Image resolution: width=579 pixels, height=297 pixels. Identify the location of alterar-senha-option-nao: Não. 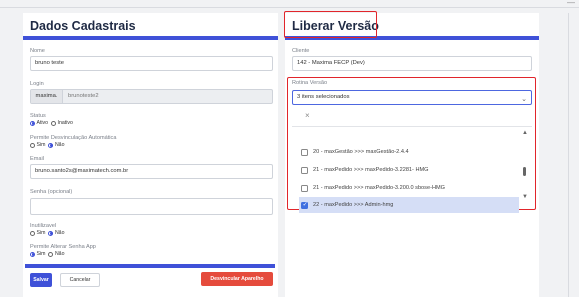
(59, 254).